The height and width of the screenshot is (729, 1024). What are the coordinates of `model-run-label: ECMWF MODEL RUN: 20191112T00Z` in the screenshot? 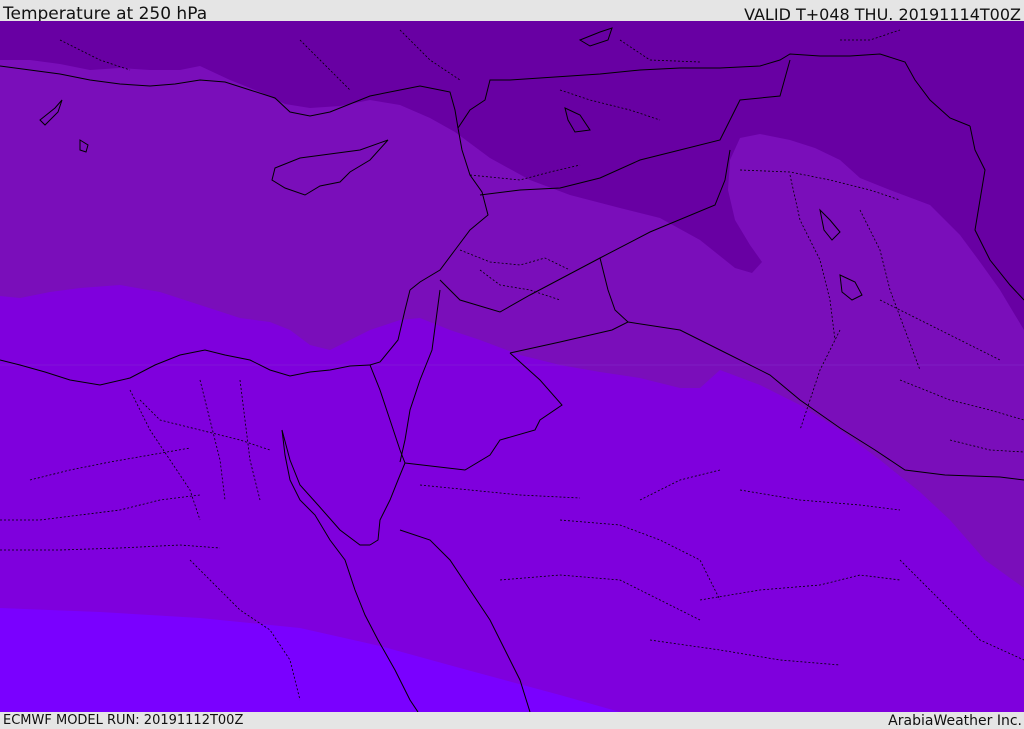 It's located at (123, 720).